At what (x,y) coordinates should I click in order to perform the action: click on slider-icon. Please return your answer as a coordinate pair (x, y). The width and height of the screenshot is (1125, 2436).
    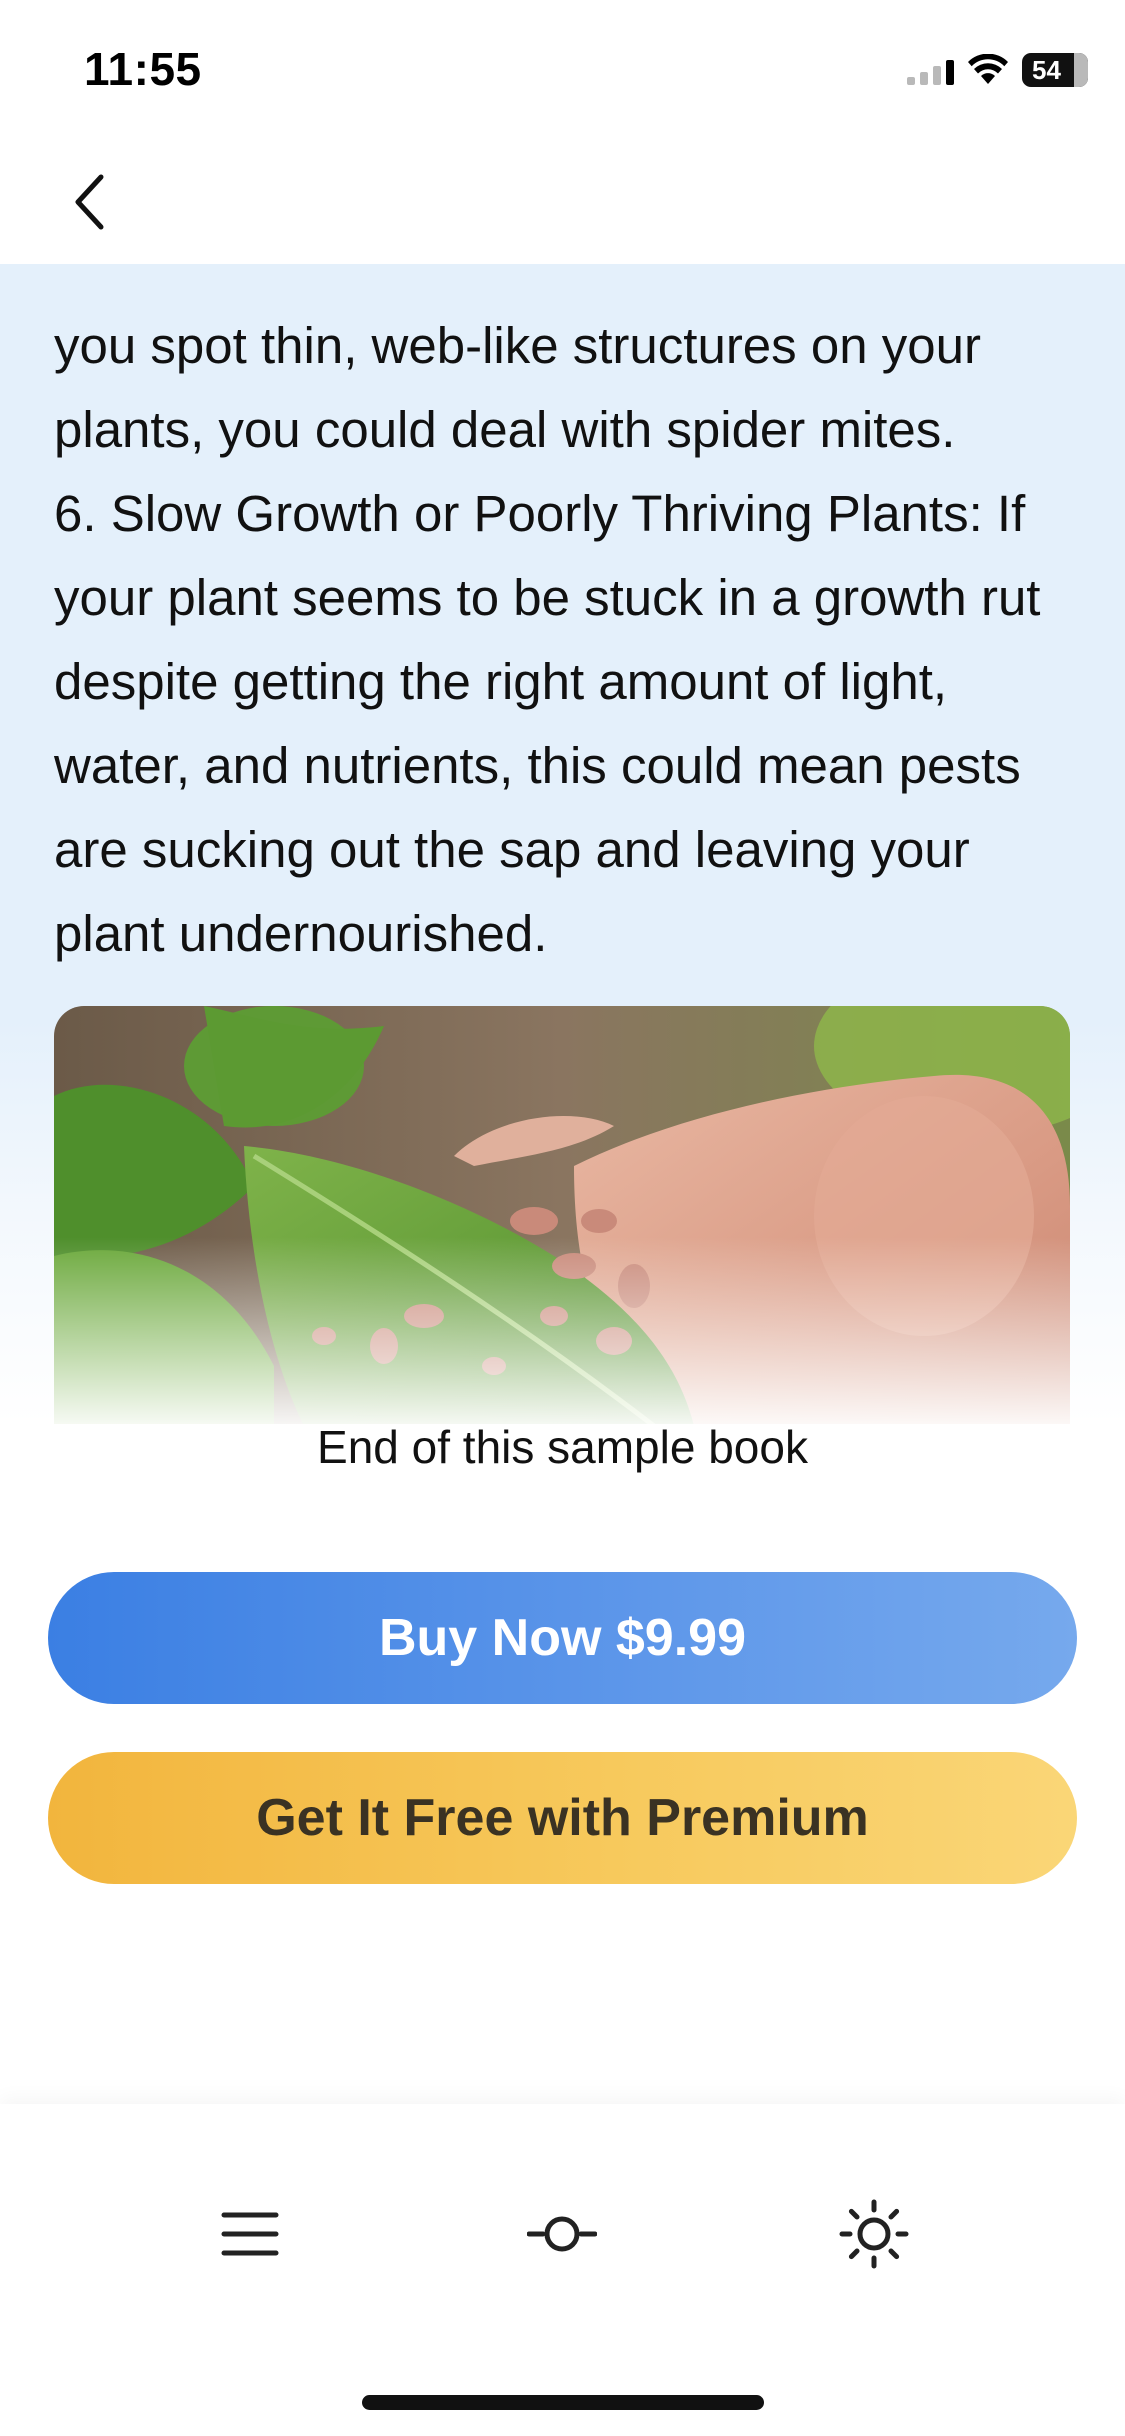
    Looking at the image, I should click on (562, 2234).